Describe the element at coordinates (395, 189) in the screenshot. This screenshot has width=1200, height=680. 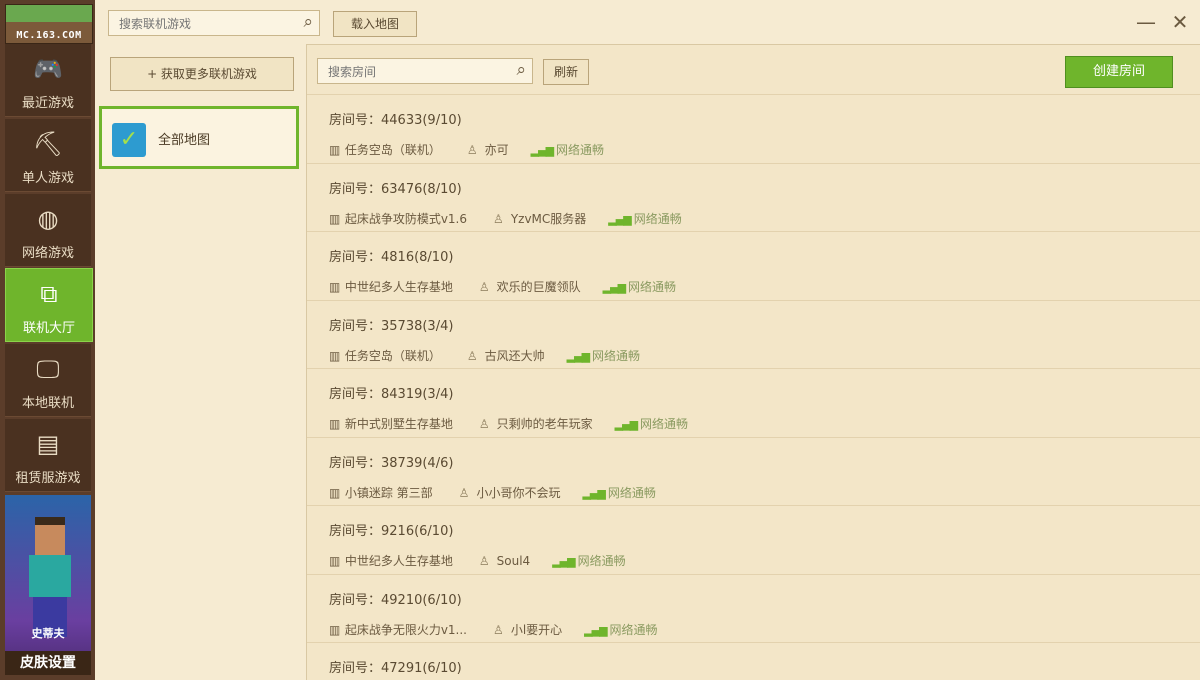
I see `room-number: 房间号：63476(8/10)` at that location.